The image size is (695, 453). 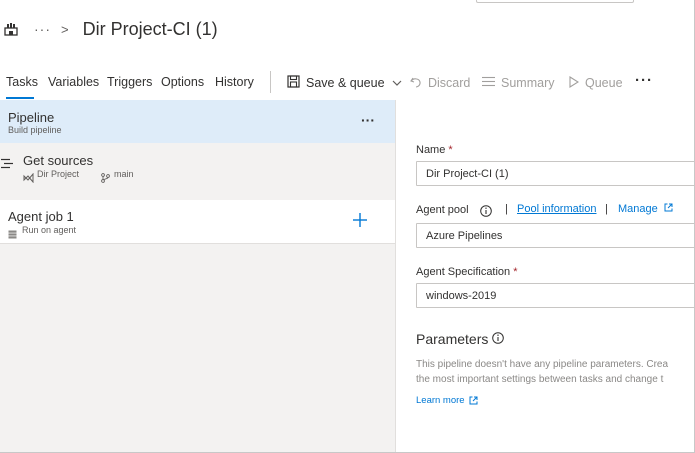 What do you see at coordinates (31, 117) in the screenshot?
I see `pipeline-title: Pipeline` at bounding box center [31, 117].